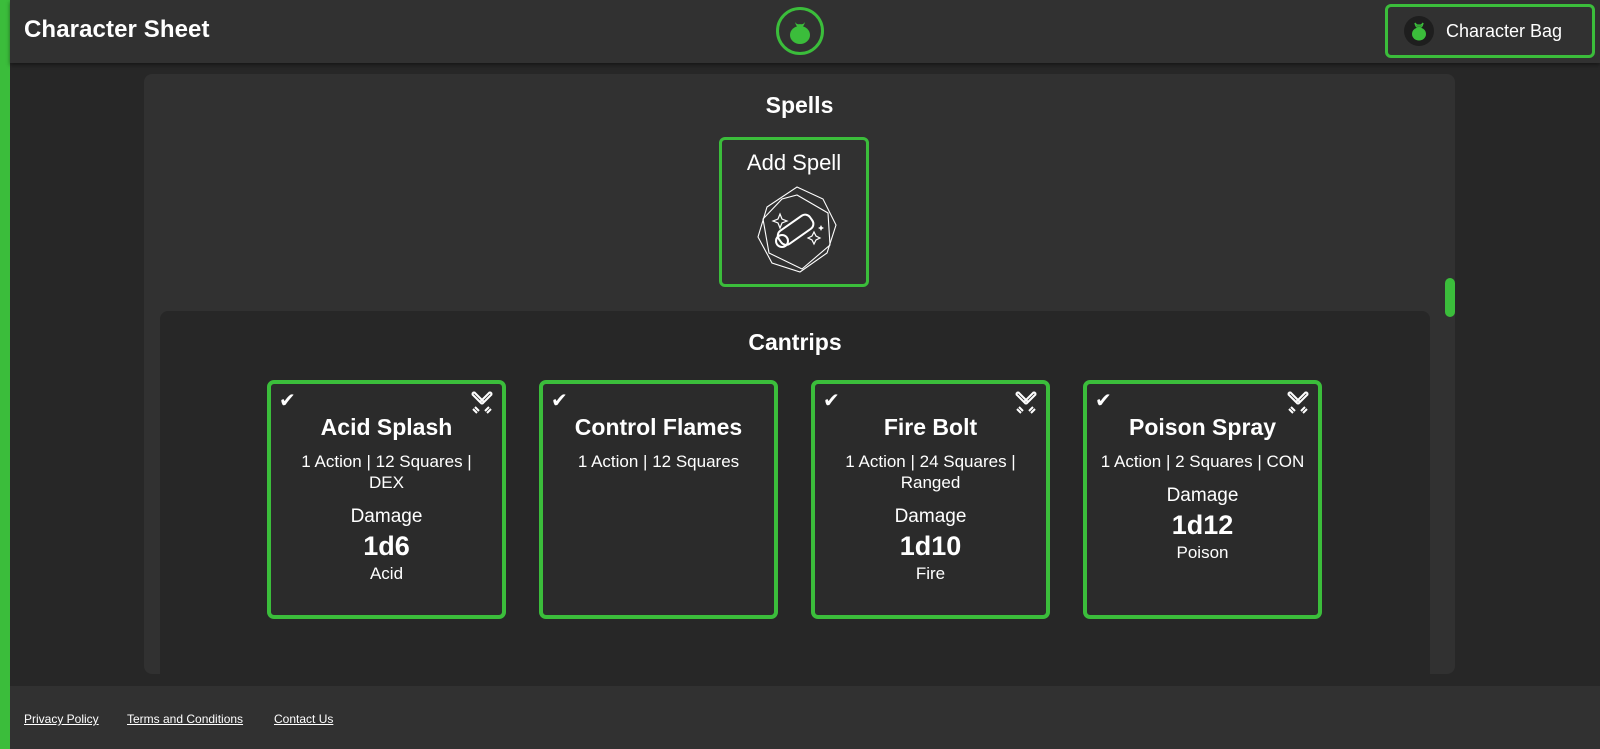 This screenshot has width=1600, height=749. I want to click on terms-link: Terms and Conditions, so click(185, 719).